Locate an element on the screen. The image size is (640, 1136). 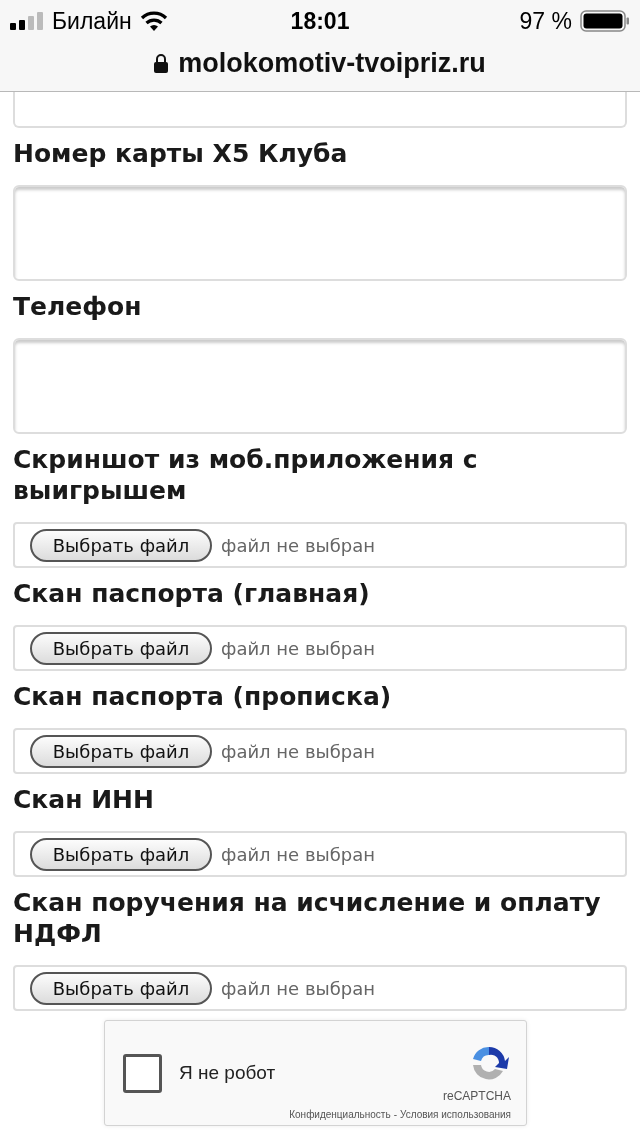
address-url: molokomotiv-tvoipriz.ru is located at coordinates (332, 63).